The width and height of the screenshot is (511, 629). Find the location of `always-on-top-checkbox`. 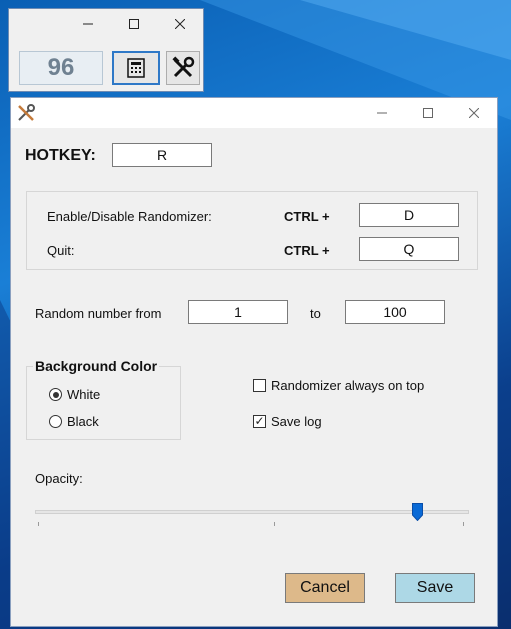

always-on-top-checkbox is located at coordinates (259, 385).